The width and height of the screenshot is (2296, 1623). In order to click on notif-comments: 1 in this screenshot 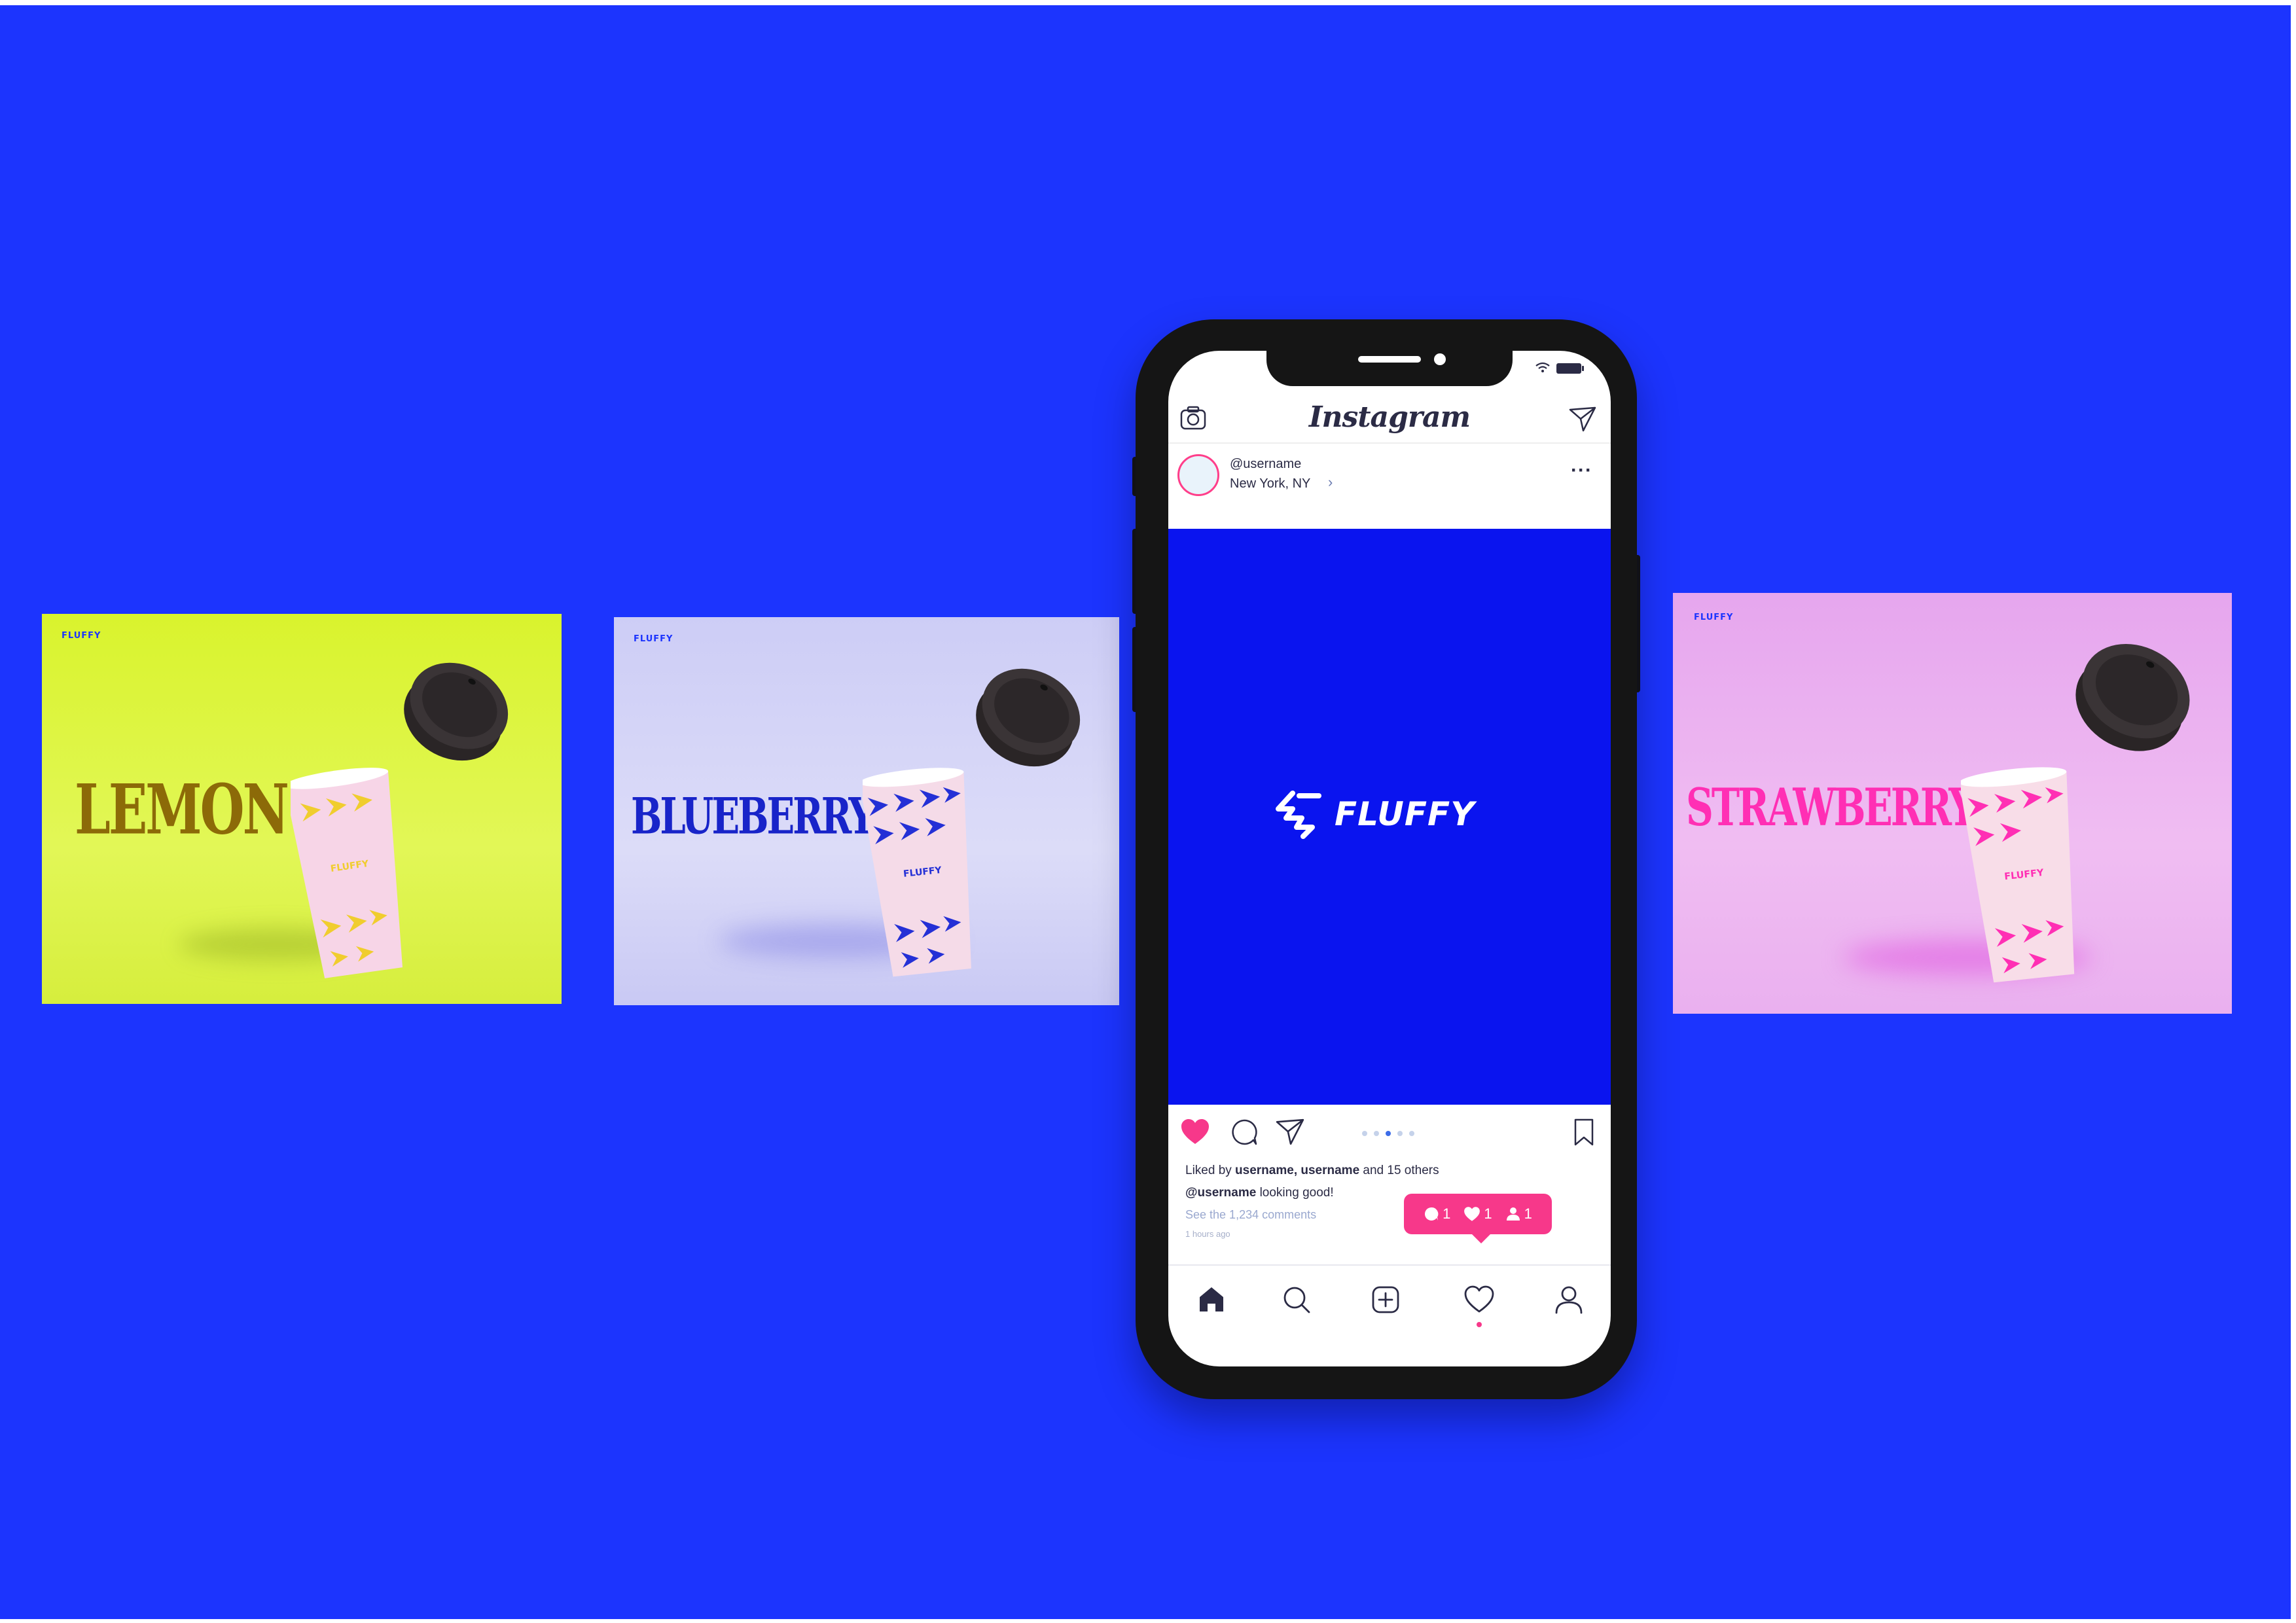, I will do `click(1437, 1213)`.